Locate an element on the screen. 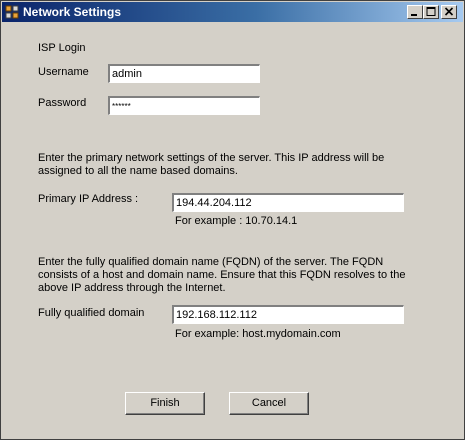 This screenshot has width=465, height=440. maximize-button is located at coordinates (431, 12).